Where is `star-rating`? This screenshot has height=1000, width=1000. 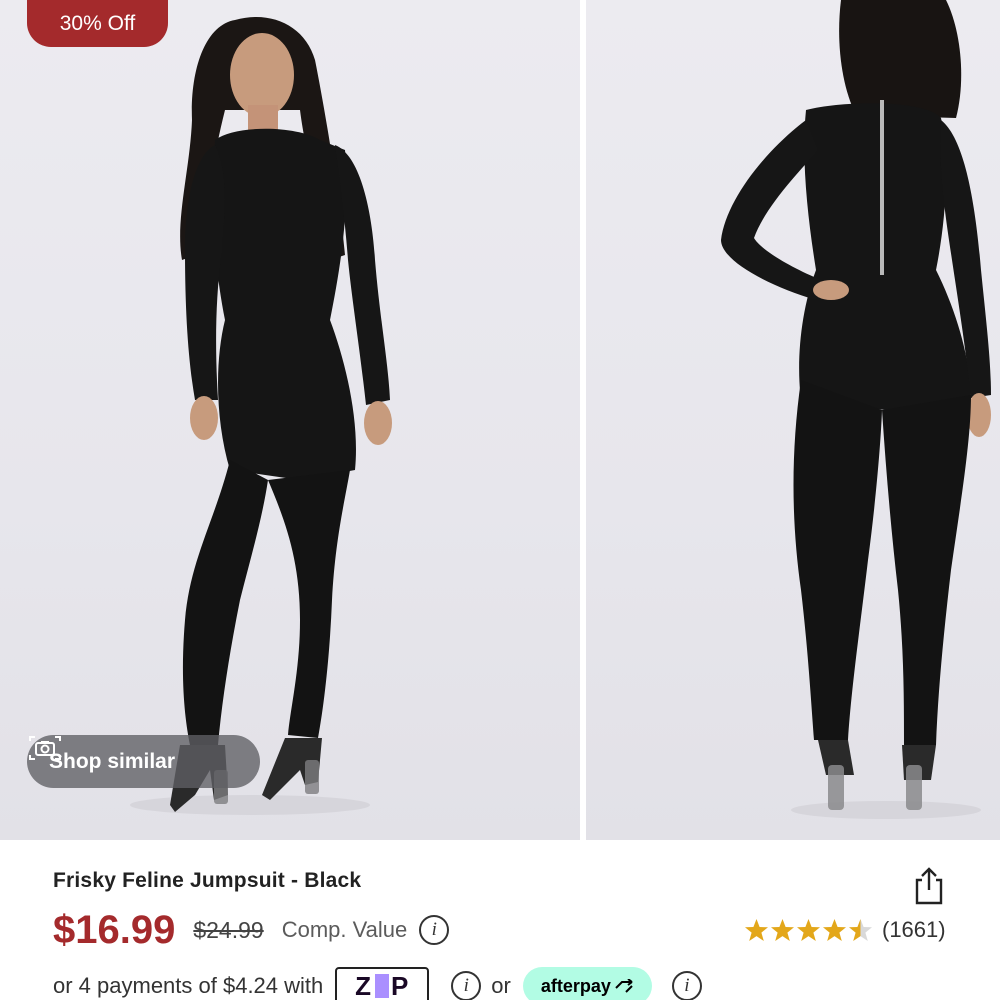 star-rating is located at coordinates (809, 930).